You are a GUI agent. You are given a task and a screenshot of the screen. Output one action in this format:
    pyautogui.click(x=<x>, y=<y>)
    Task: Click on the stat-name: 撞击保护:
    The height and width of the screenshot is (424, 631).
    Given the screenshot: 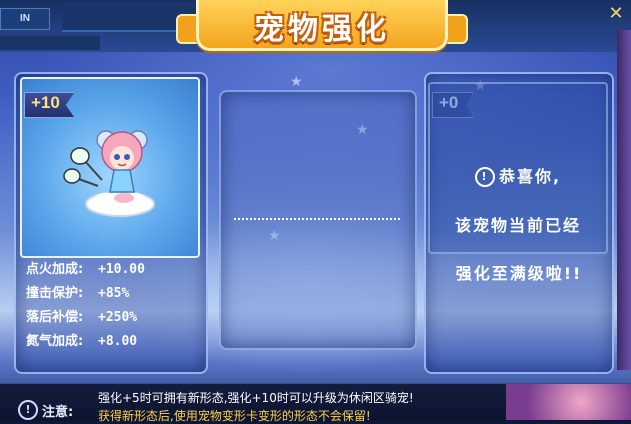 What is the action you would take?
    pyautogui.click(x=55, y=293)
    